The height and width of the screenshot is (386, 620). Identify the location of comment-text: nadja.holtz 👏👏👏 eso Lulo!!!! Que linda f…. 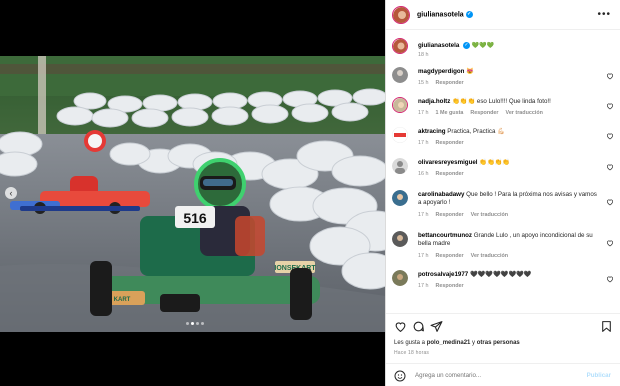
(484, 101).